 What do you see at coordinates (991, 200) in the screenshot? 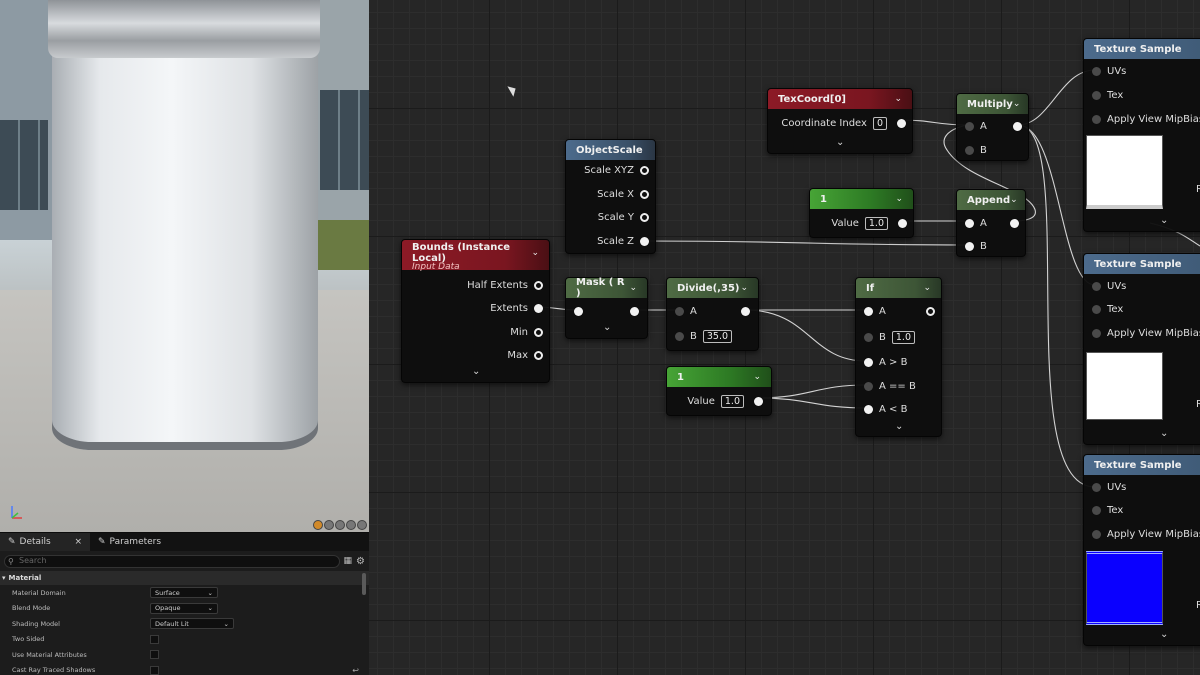
I see `node-header: Append ⌄` at bounding box center [991, 200].